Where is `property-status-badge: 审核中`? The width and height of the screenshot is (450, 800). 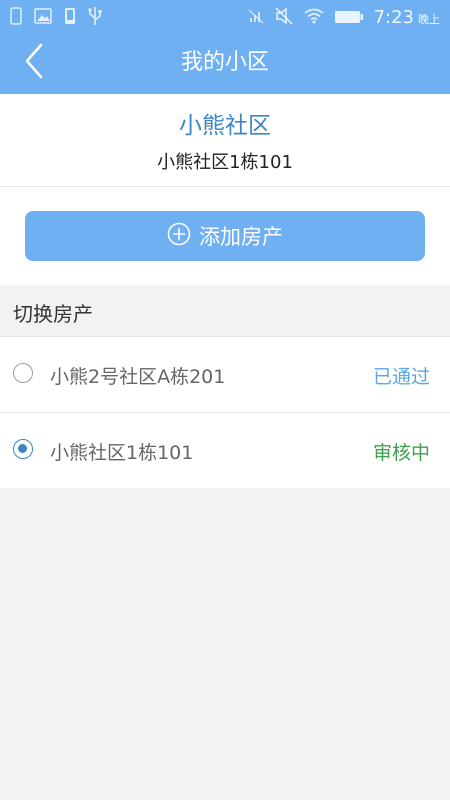 property-status-badge: 审核中 is located at coordinates (401, 453).